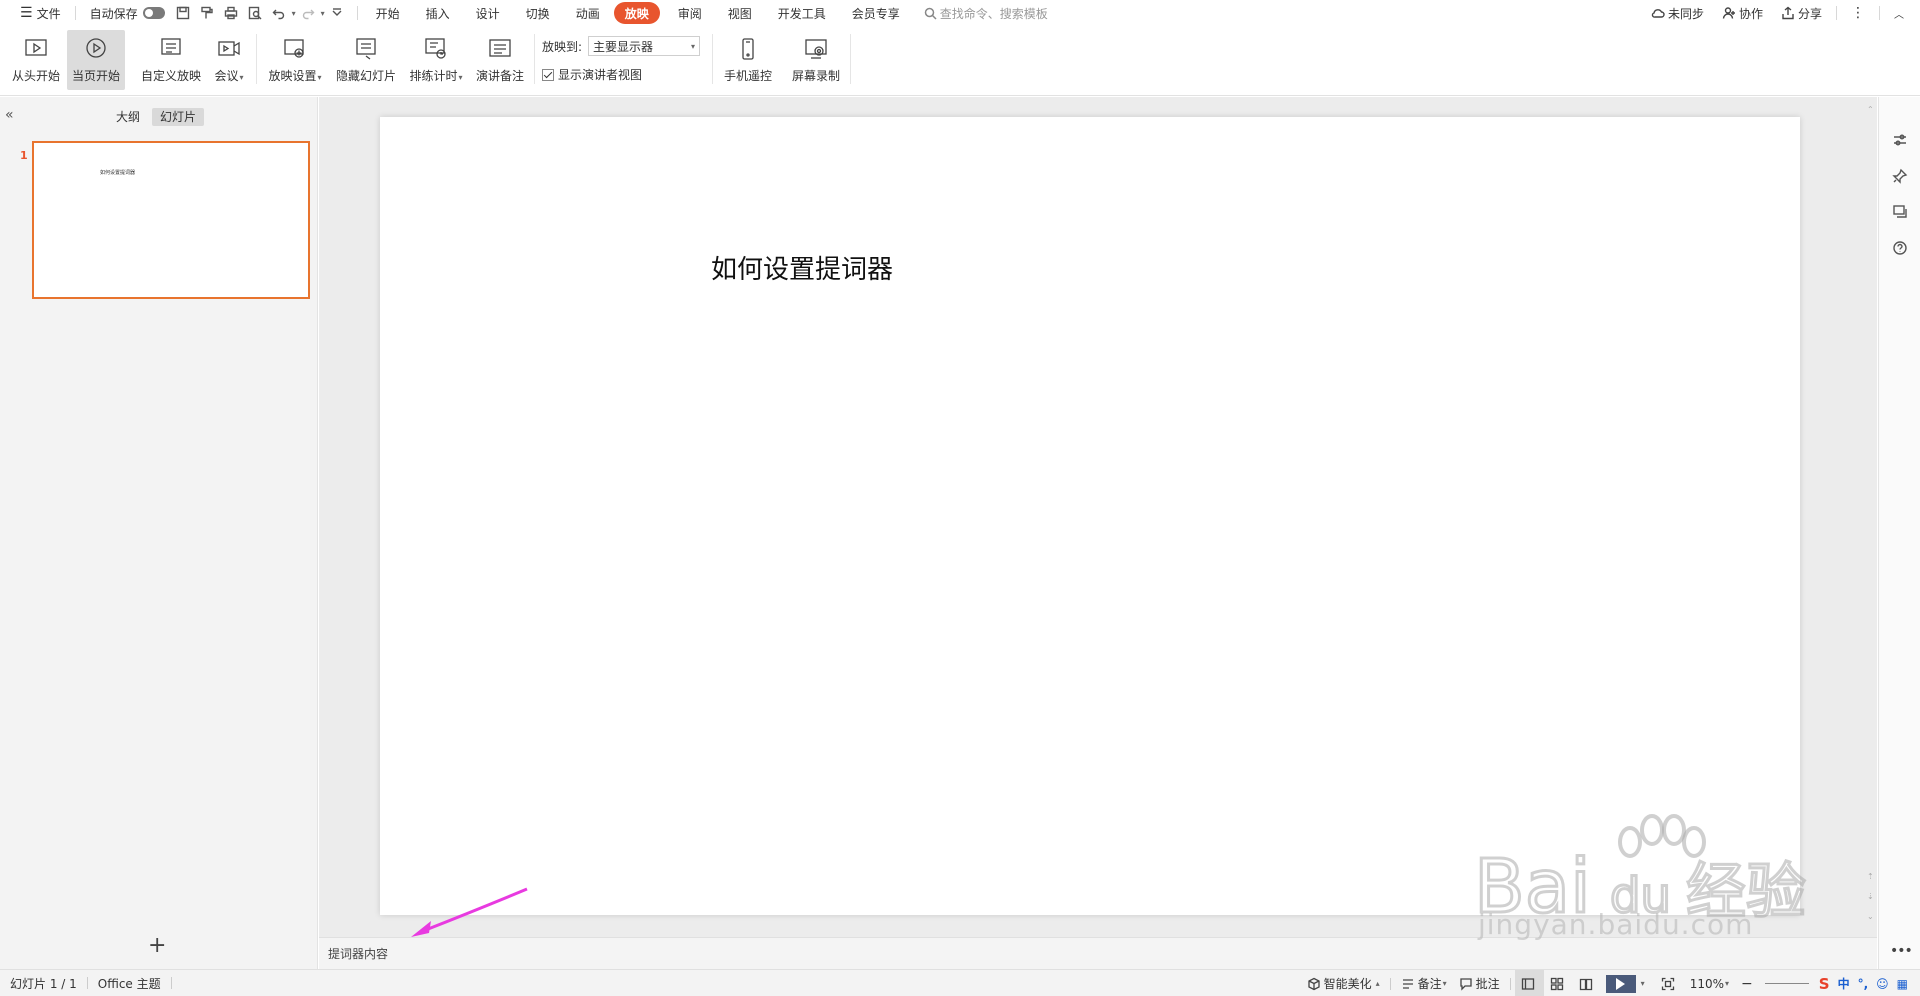 This screenshot has height=996, width=1920. Describe the element at coordinates (986, 13) in the screenshot. I see `command-search: 查找命令、搜索模板` at that location.